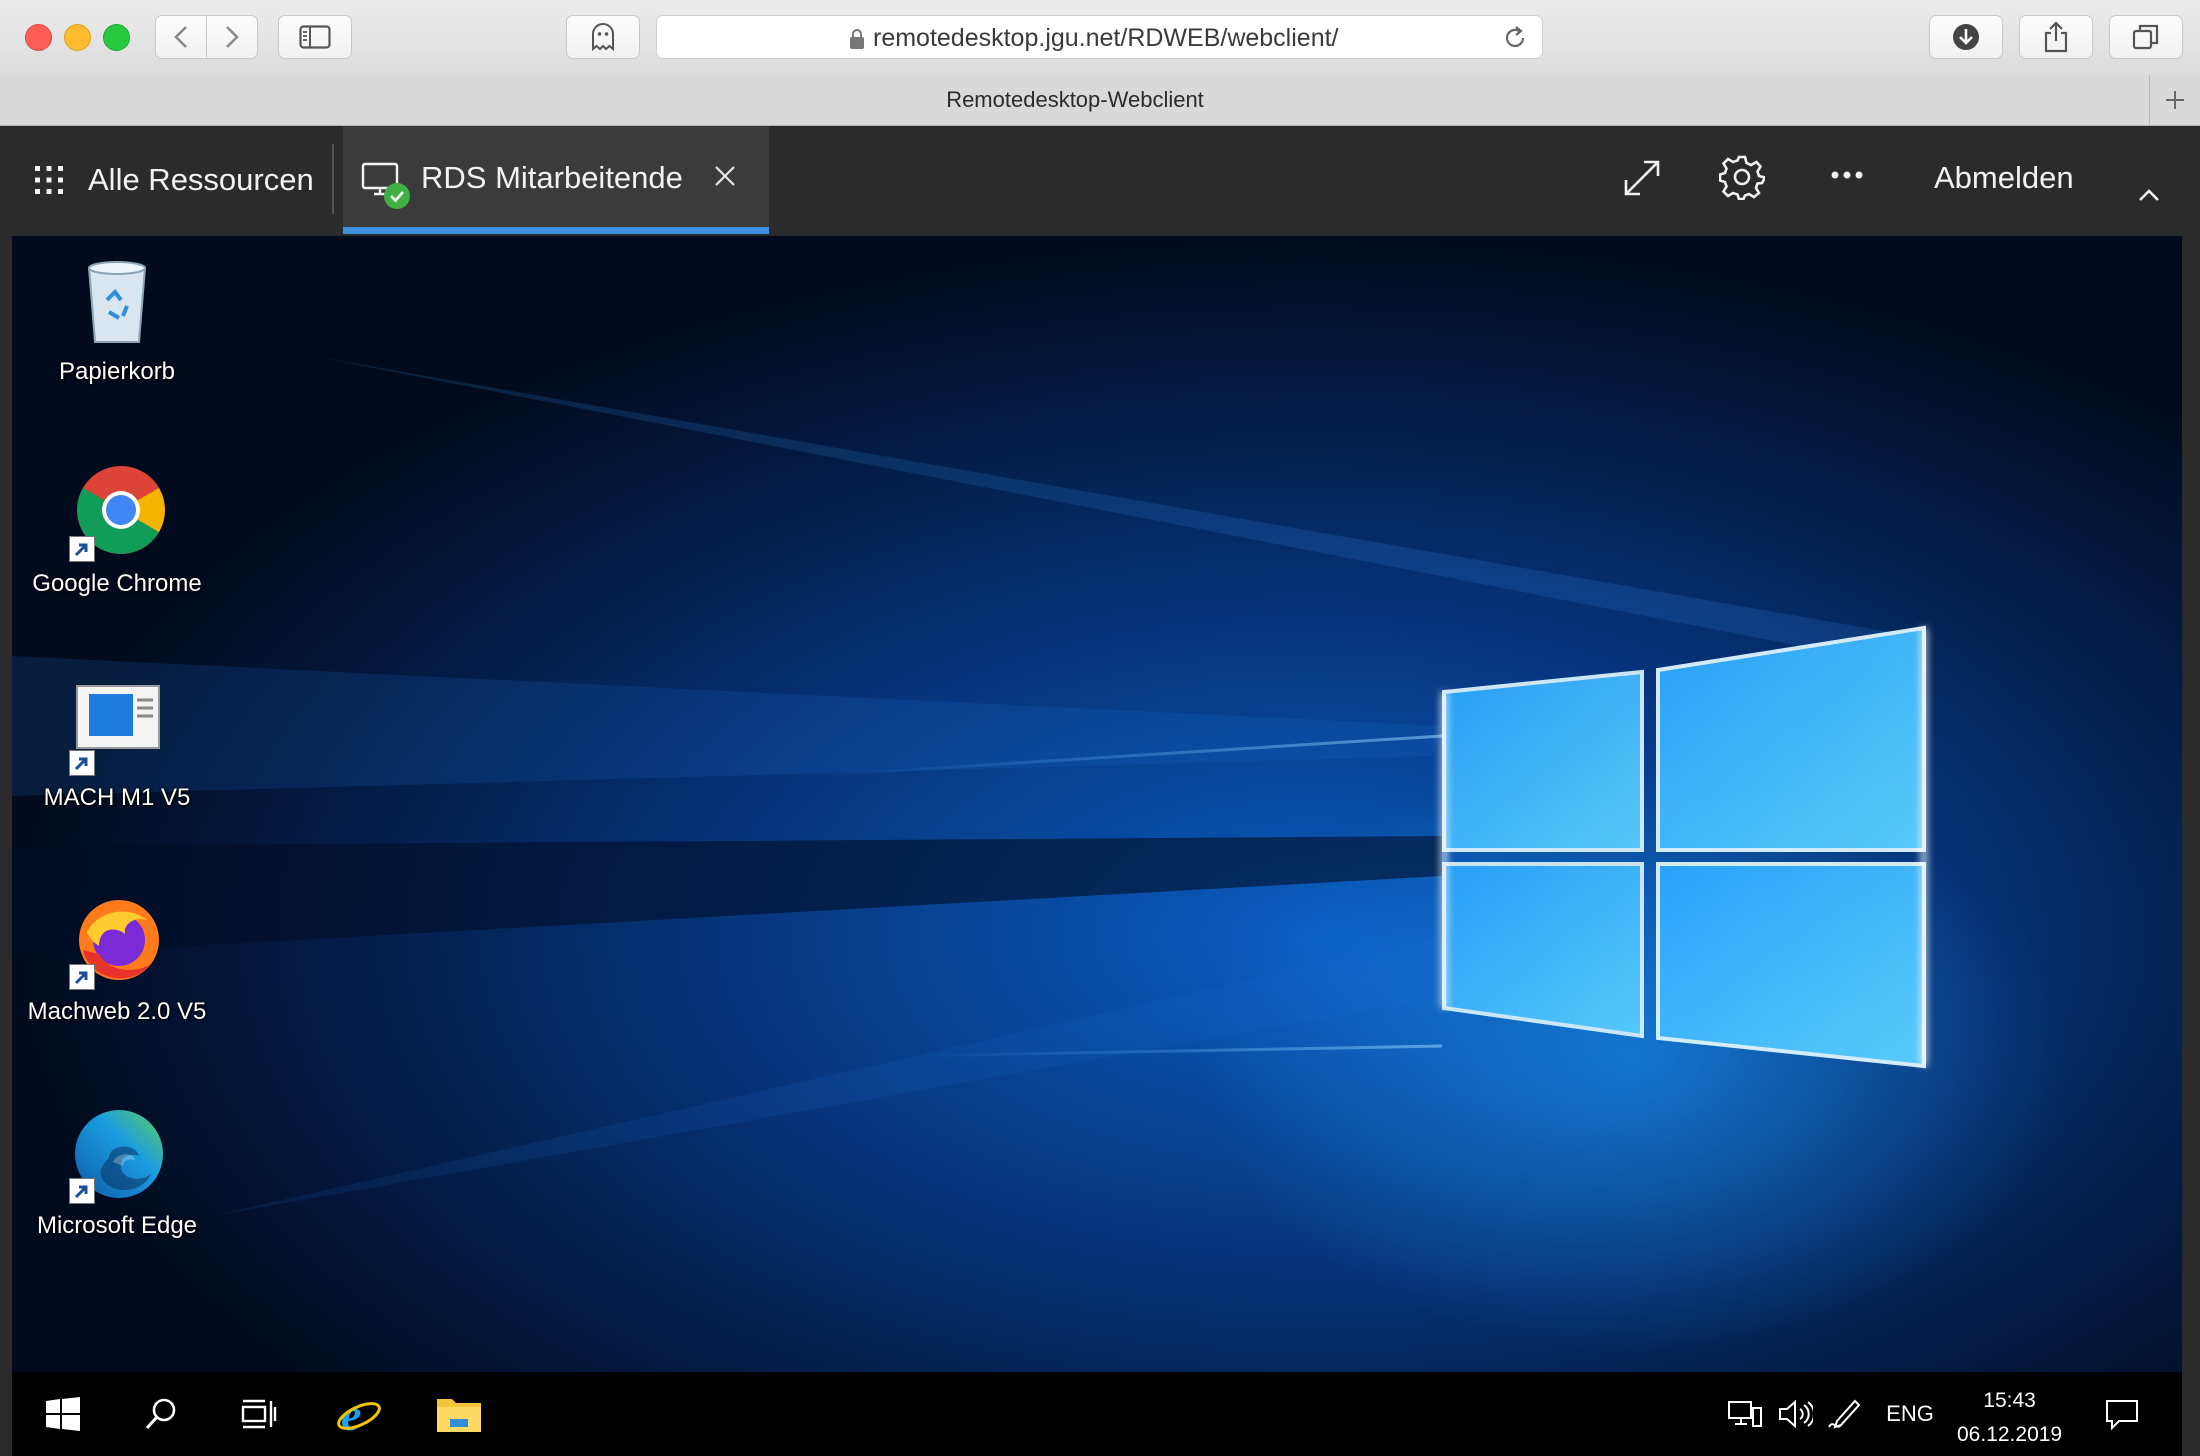 The image size is (2200, 1456). I want to click on session-tab: RDS Mitarbeitende, so click(556, 180).